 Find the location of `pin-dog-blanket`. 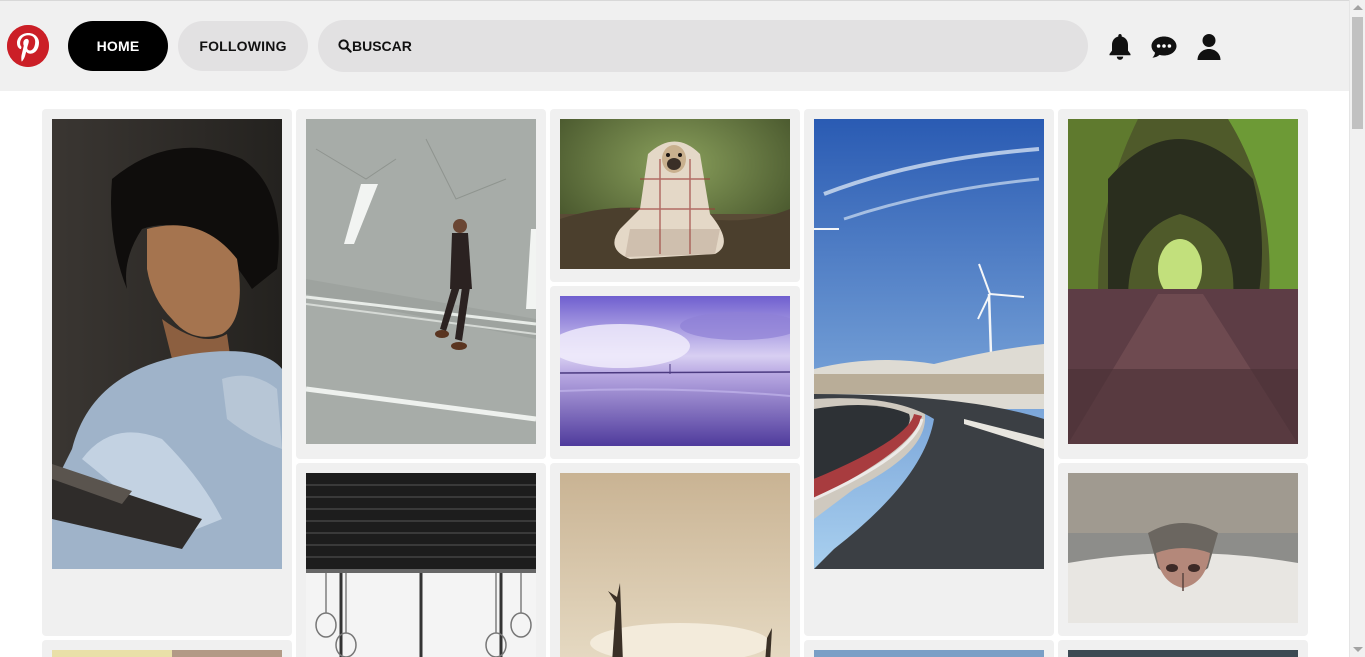

pin-dog-blanket is located at coordinates (675, 194).